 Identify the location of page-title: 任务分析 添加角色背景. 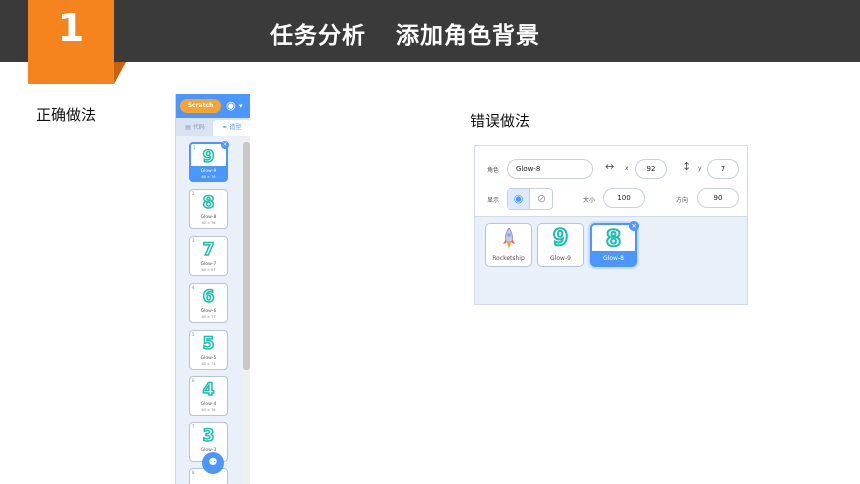
(405, 33).